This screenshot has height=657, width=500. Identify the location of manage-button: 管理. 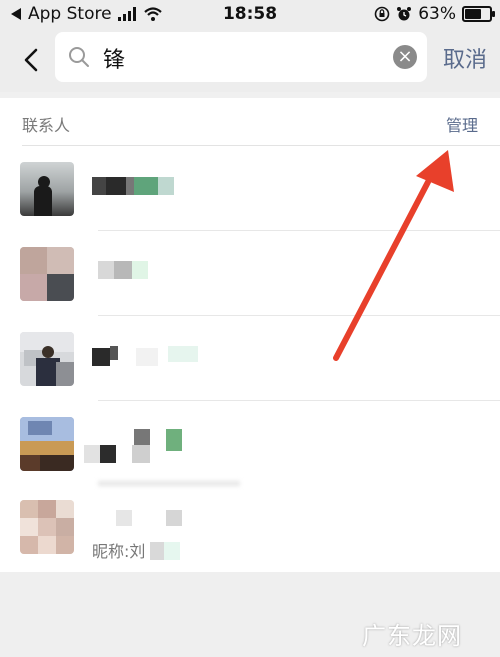
(462, 124).